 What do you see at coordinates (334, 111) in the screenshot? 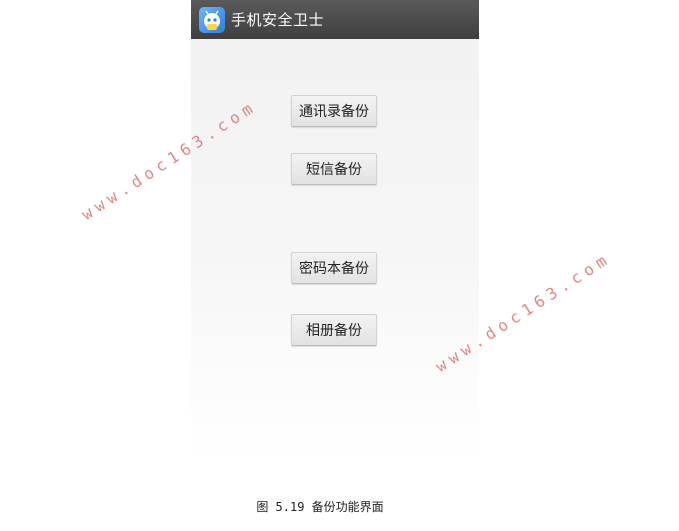
I see `contacts-backup-button: 通讯录备份` at bounding box center [334, 111].